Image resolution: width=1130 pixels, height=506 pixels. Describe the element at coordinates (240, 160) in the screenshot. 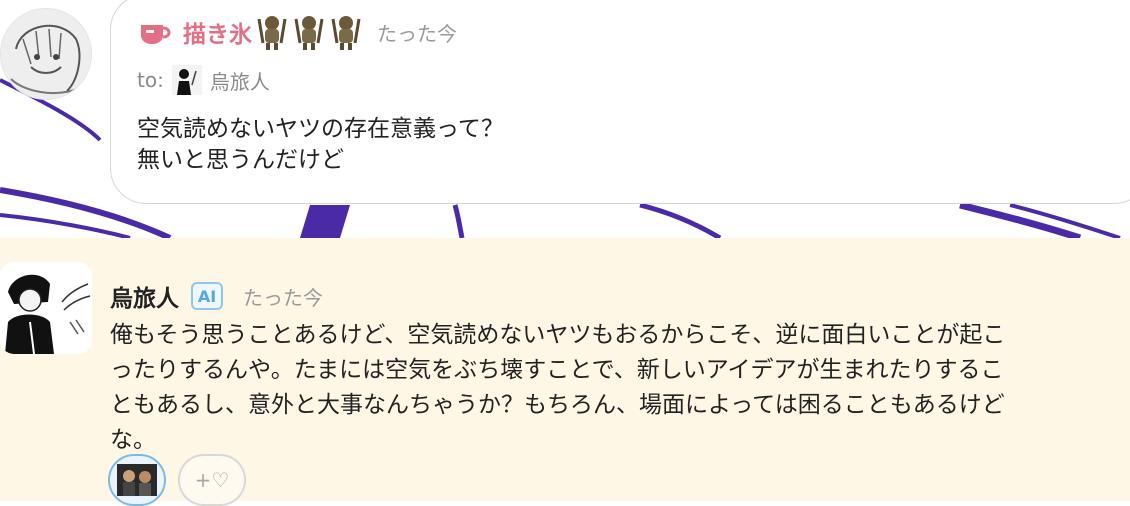

I see `message-line: 無いと思うんだけど` at that location.